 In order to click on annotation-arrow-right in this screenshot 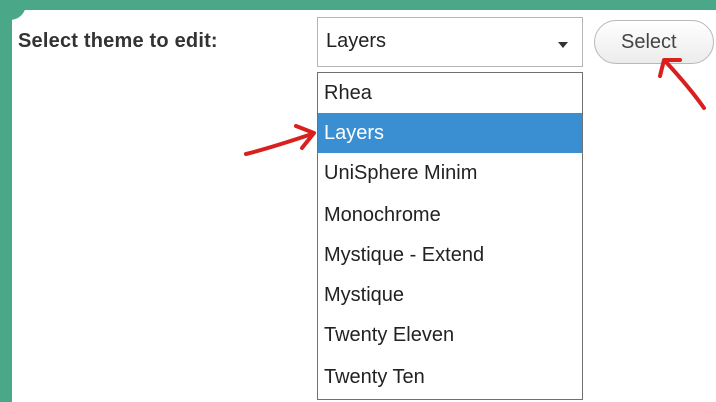, I will do `click(682, 84)`.